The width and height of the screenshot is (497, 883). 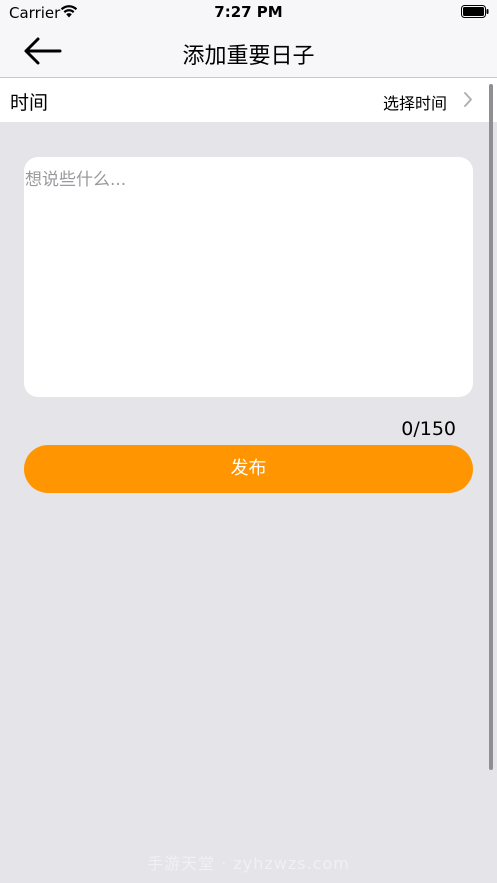 I want to click on watermark: 手游天堂 · zyhzwzs.com, so click(x=248, y=863).